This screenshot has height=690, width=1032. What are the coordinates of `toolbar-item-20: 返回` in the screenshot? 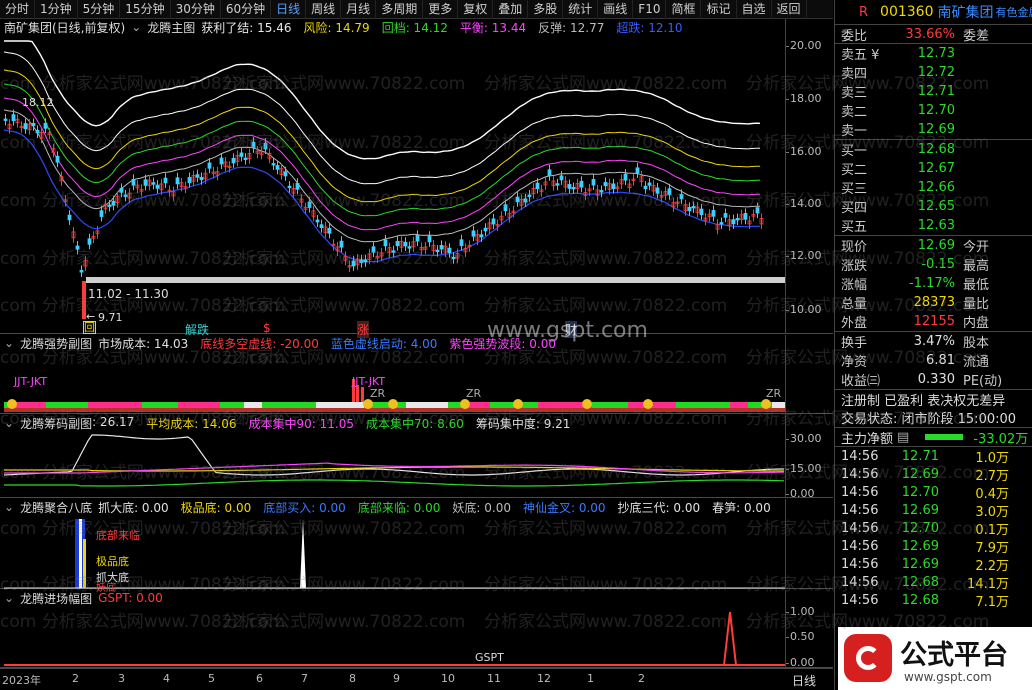 It's located at (789, 9).